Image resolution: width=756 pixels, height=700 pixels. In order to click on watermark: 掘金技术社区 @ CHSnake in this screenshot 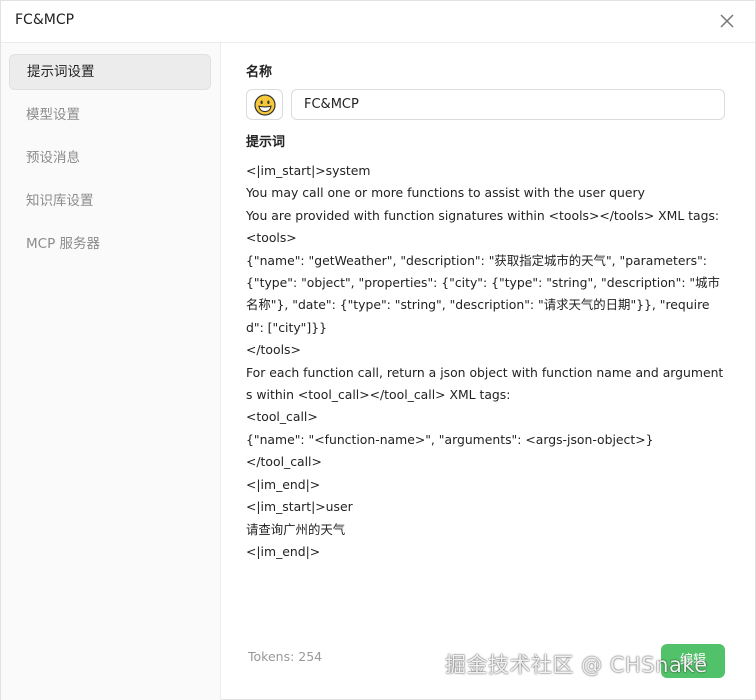, I will do `click(576, 665)`.